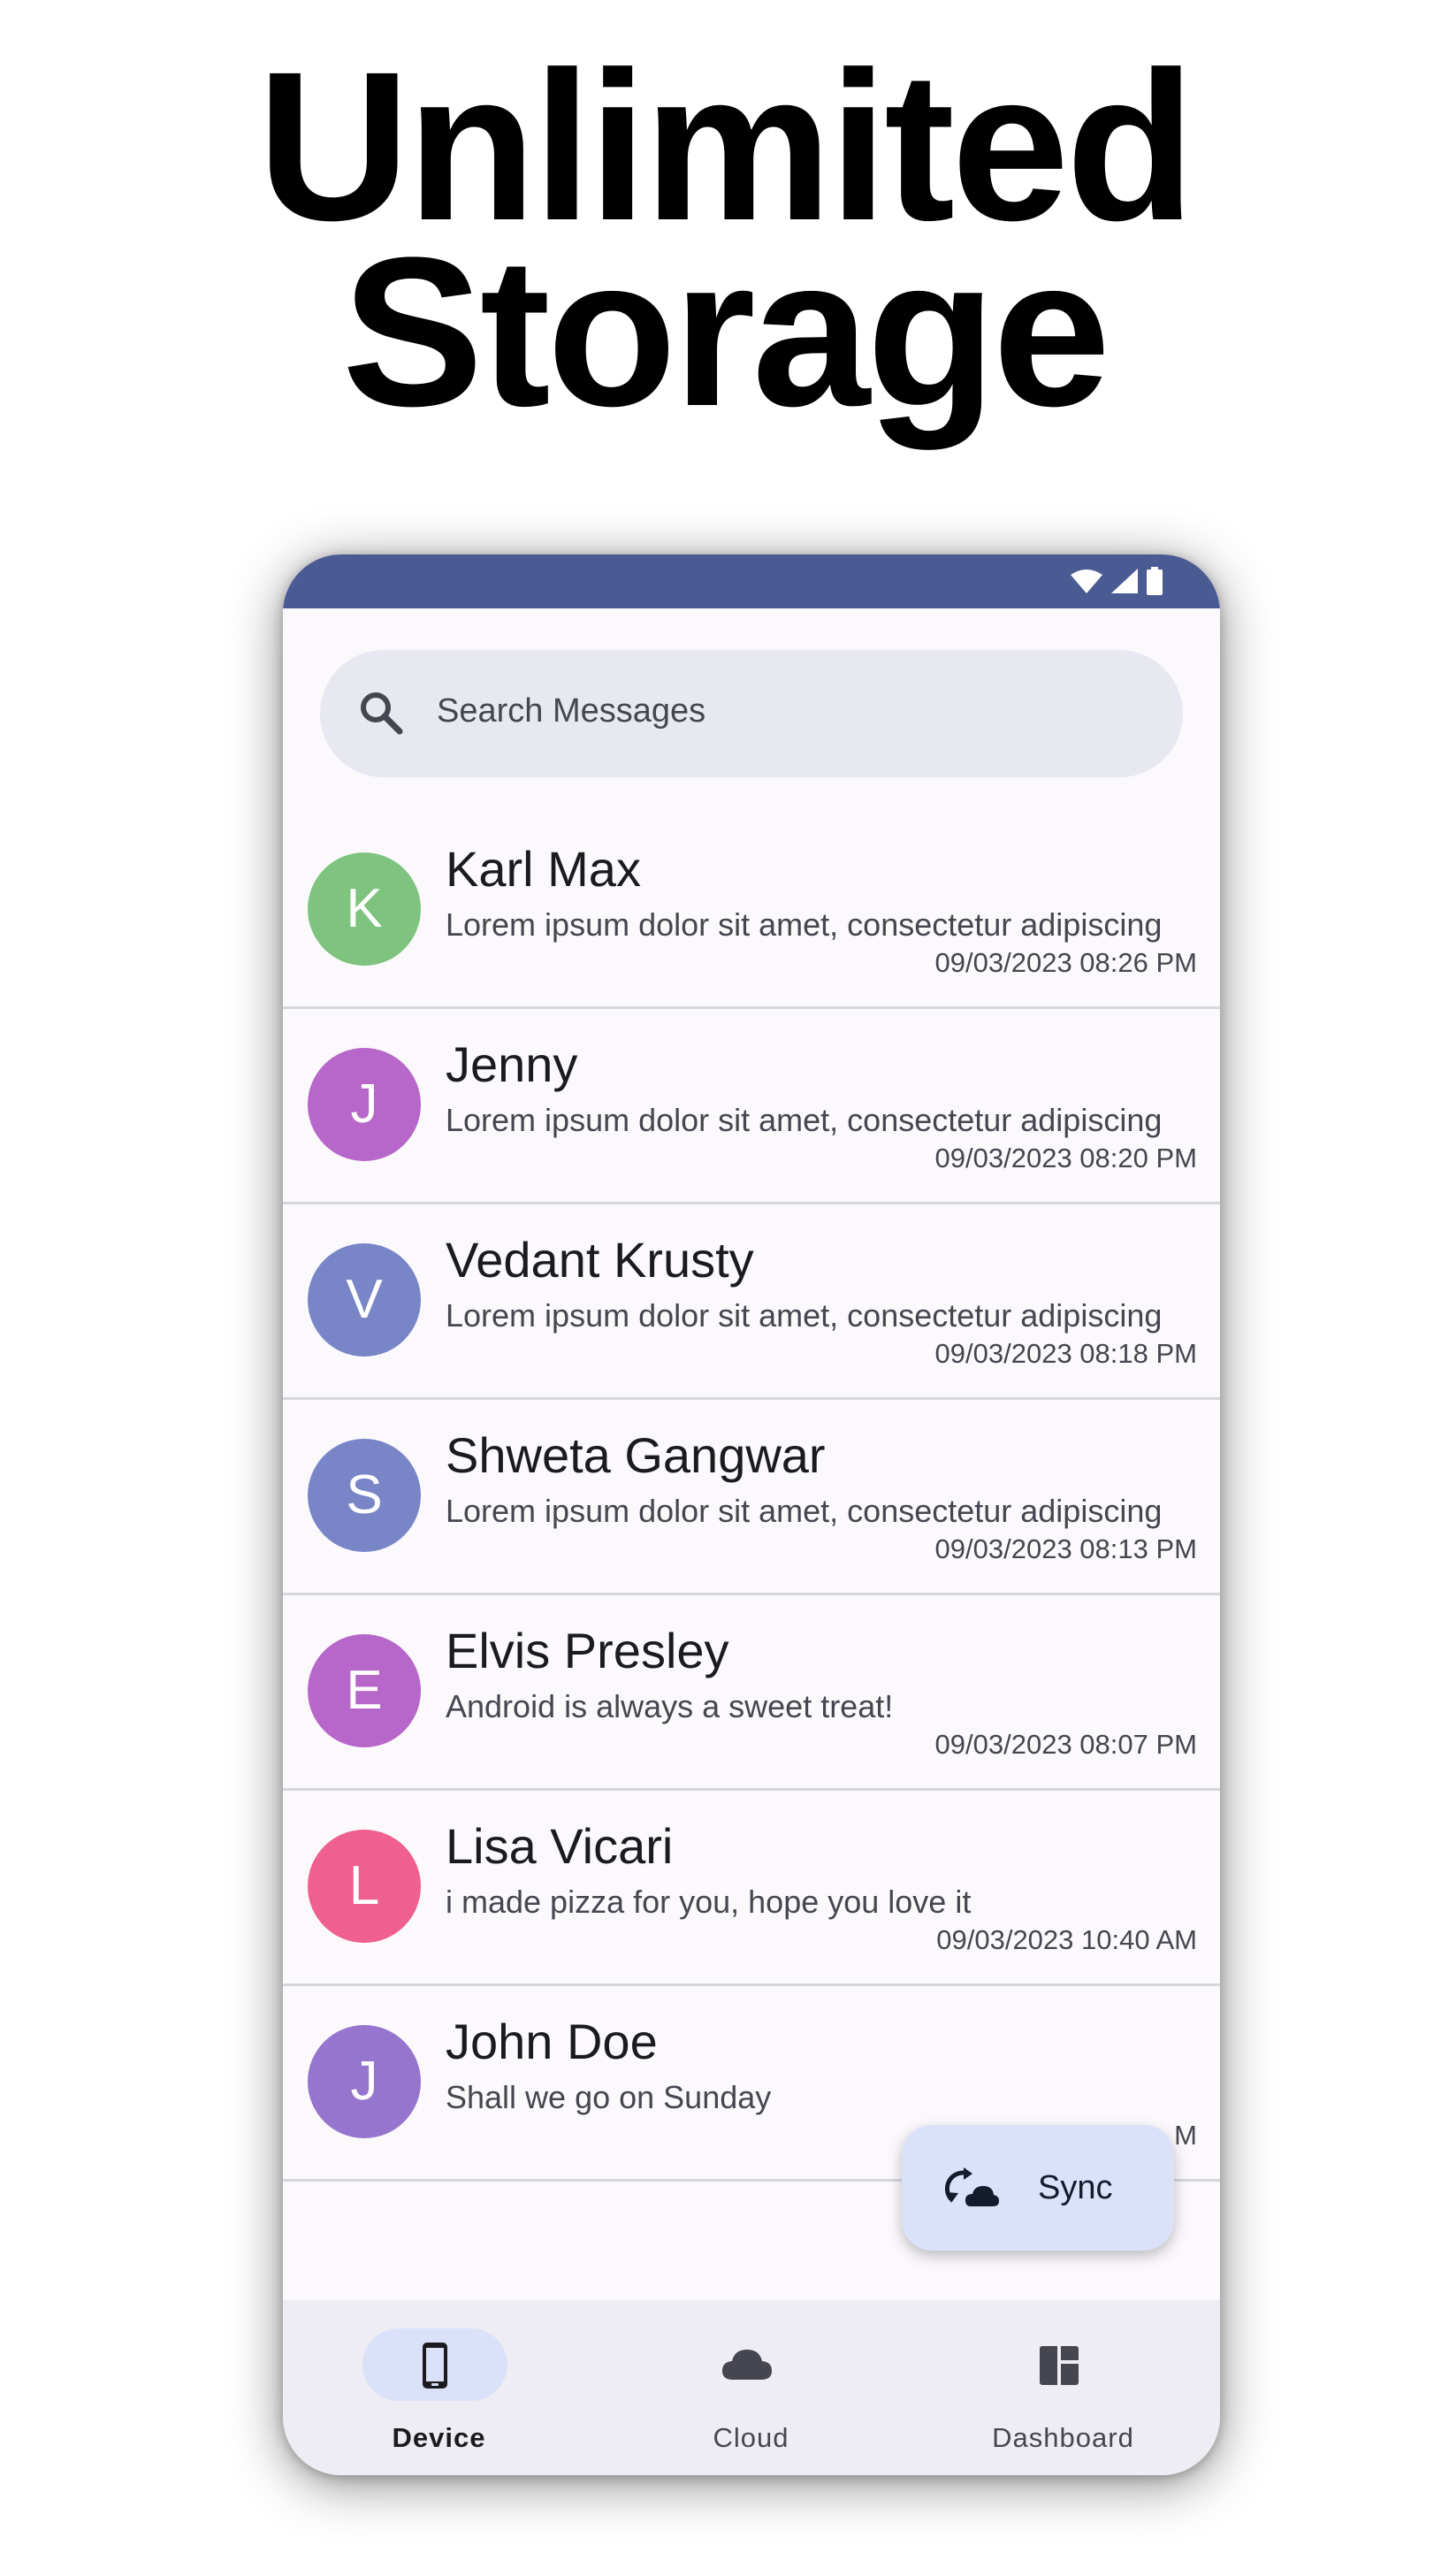 Image resolution: width=1449 pixels, height=2576 pixels. What do you see at coordinates (1086, 581) in the screenshot?
I see `wifi-icon` at bounding box center [1086, 581].